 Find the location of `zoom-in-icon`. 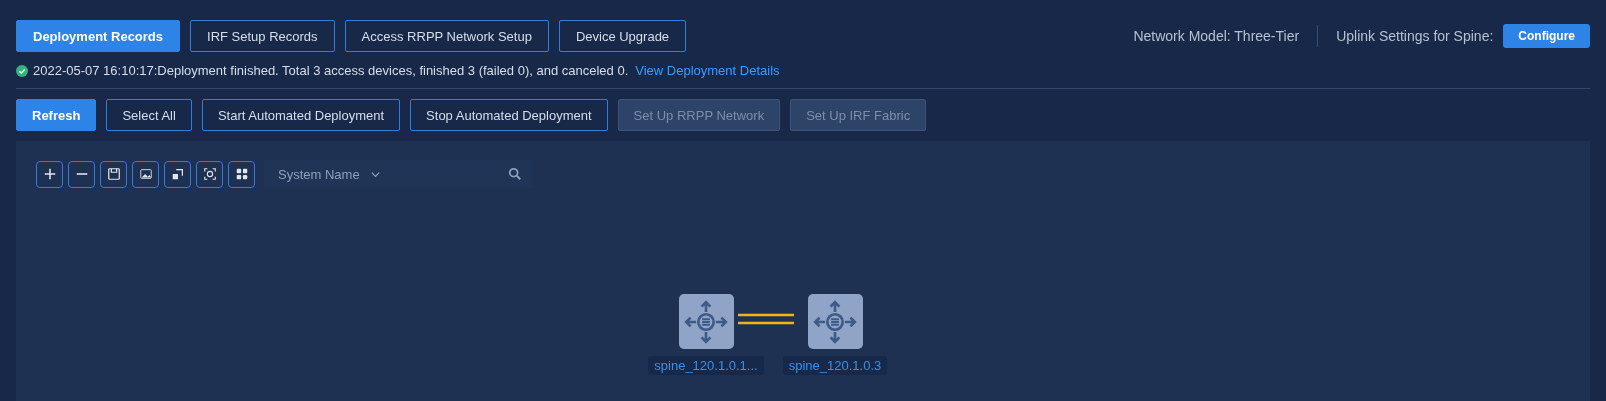

zoom-in-icon is located at coordinates (49, 174).